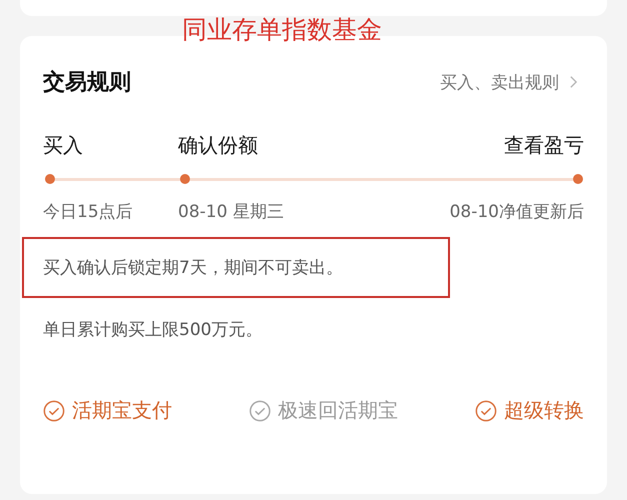 The image size is (627, 500). What do you see at coordinates (88, 212) in the screenshot?
I see `step-date: 今日15点后` at bounding box center [88, 212].